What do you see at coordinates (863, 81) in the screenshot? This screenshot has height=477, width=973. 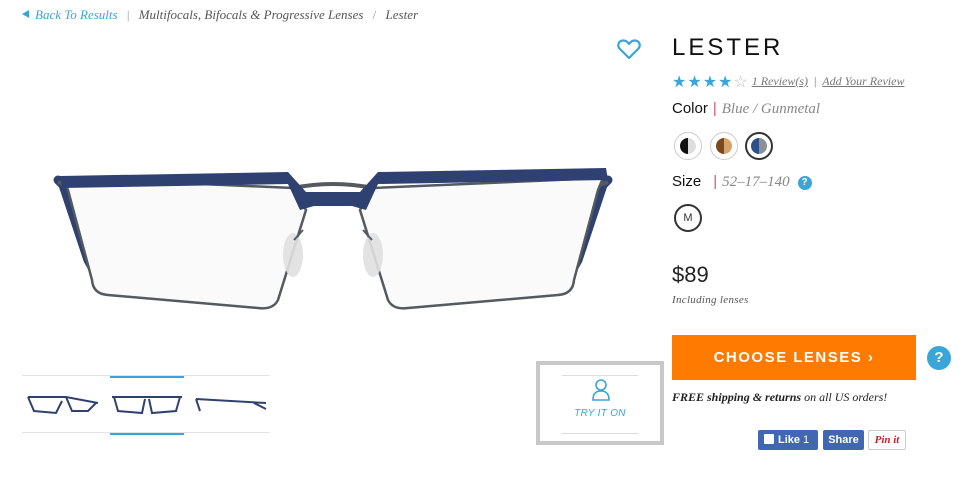 I see `add-review-link: Add Your Review` at bounding box center [863, 81].